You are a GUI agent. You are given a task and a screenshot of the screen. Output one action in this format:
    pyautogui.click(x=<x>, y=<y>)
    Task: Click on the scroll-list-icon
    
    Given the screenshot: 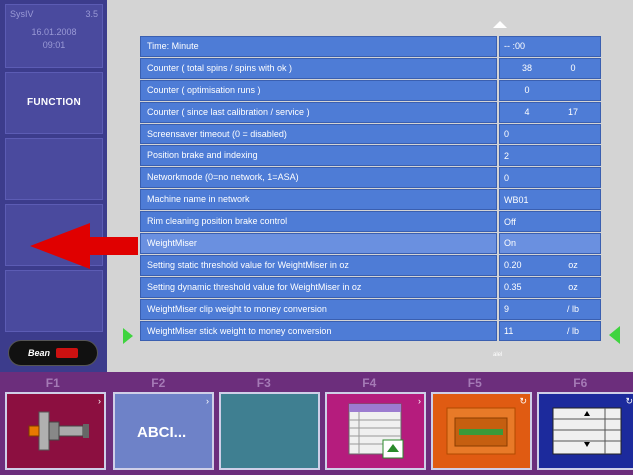 What is the action you would take?
    pyautogui.click(x=587, y=431)
    